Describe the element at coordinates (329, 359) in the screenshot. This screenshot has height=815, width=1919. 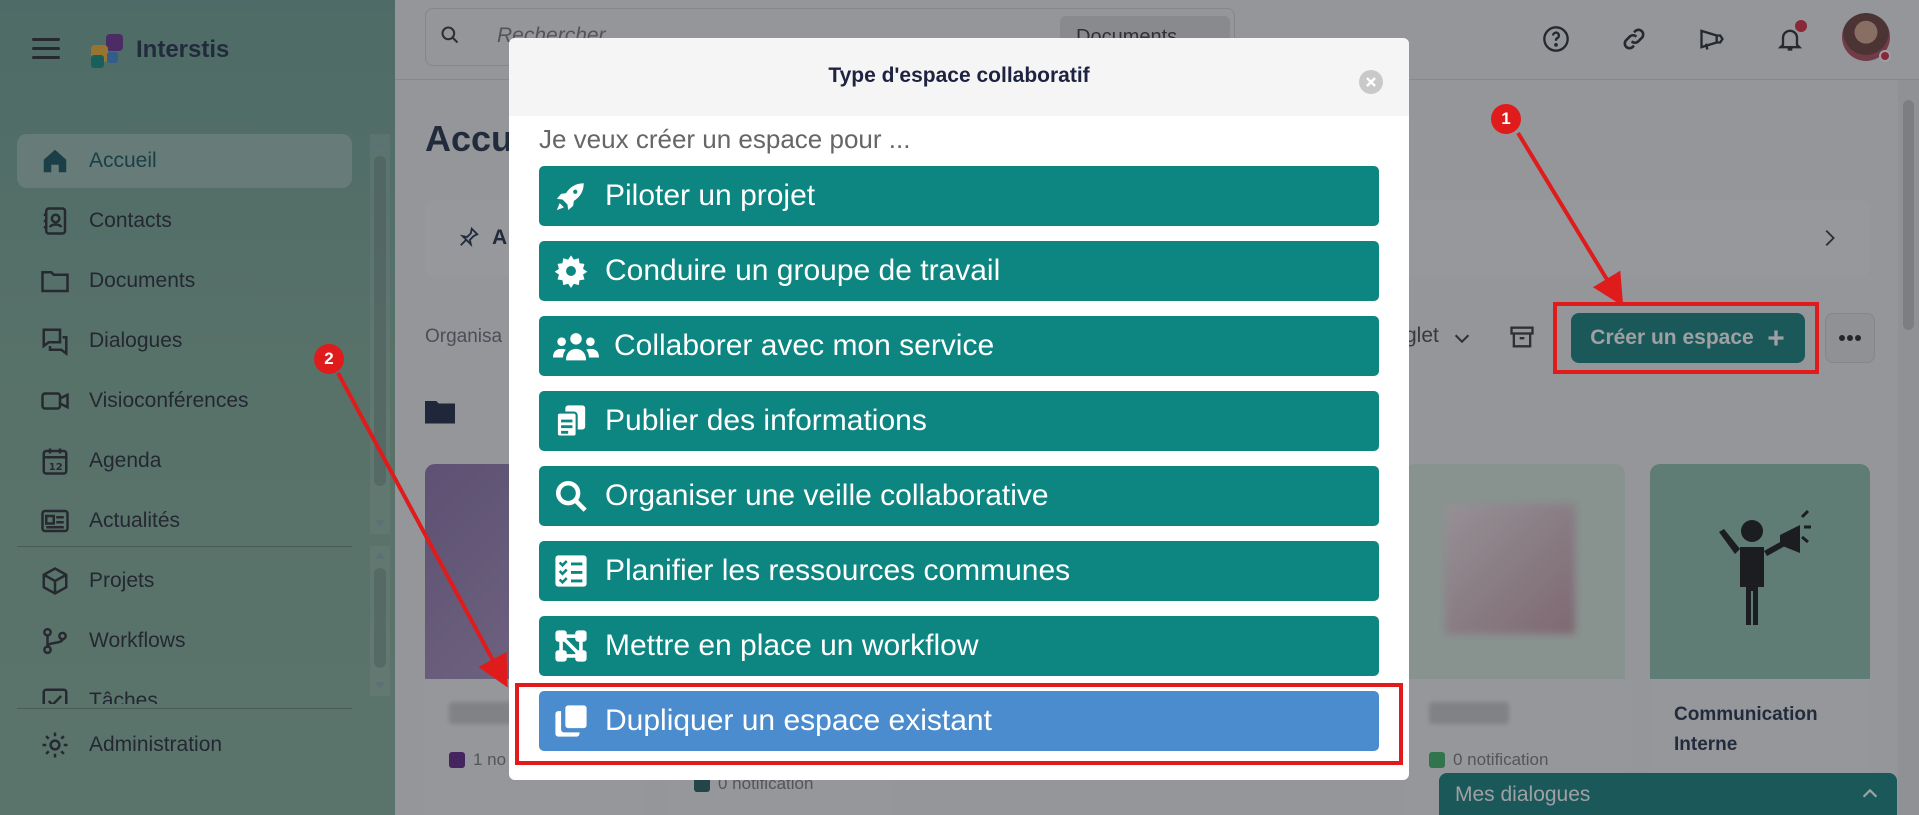
I see `annotation-badge-2: 2` at that location.